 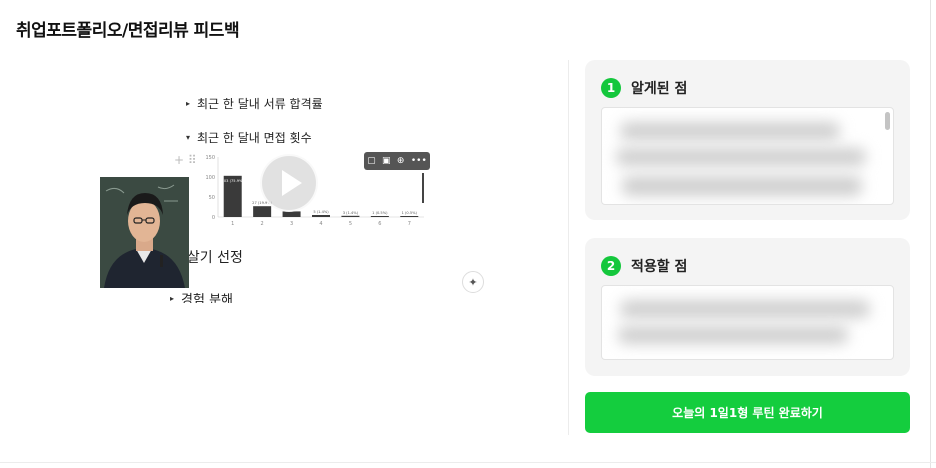 I want to click on play-button, so click(x=289, y=183).